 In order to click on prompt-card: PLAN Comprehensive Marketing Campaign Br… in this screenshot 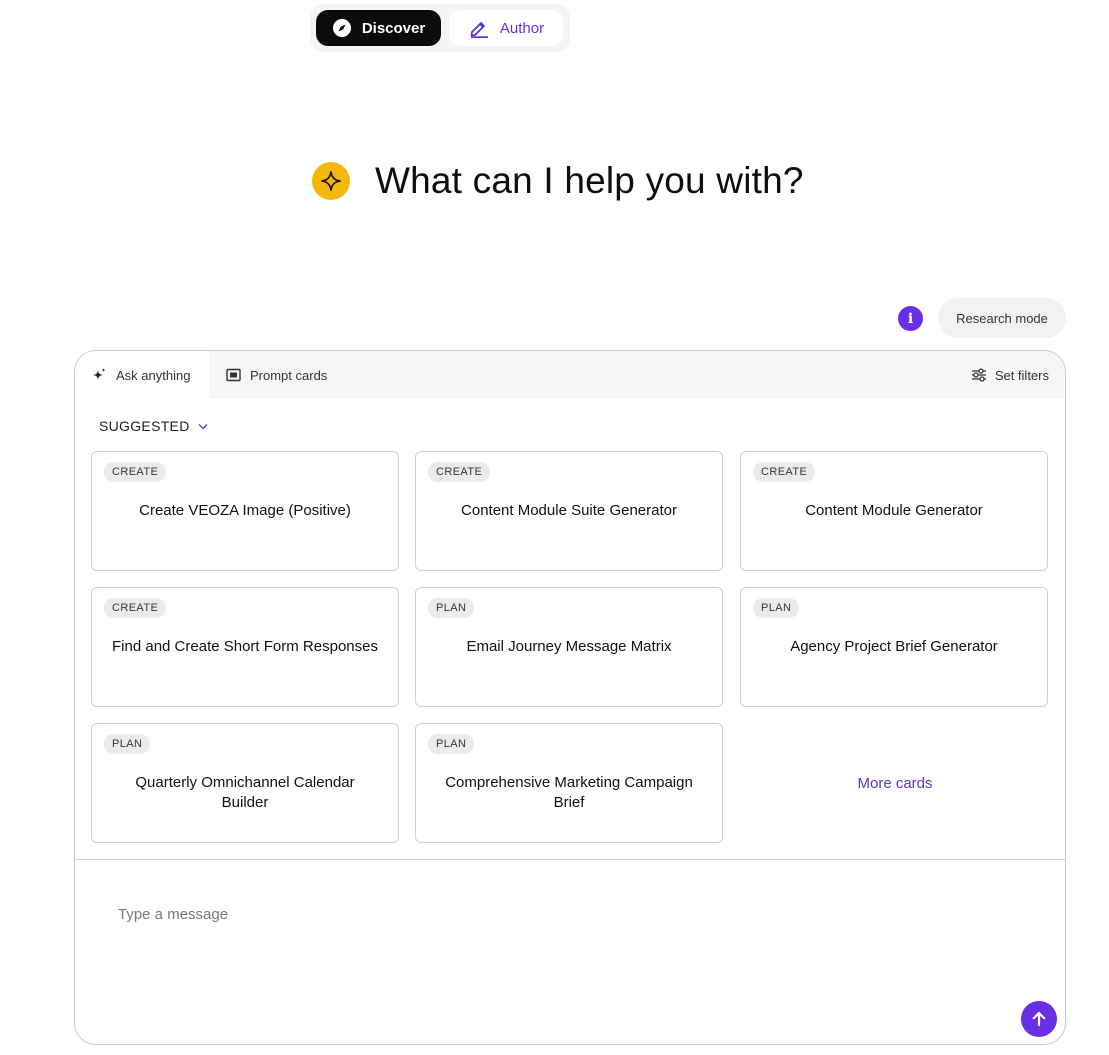, I will do `click(569, 783)`.